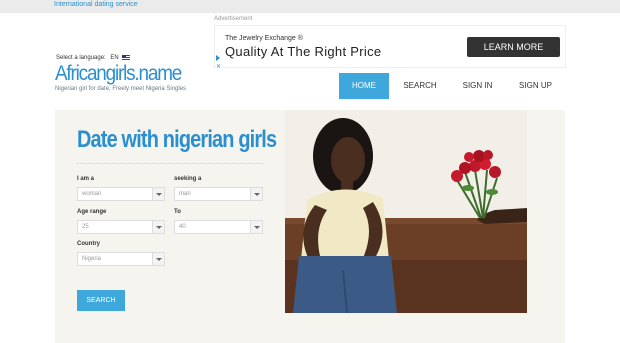  Describe the element at coordinates (182, 227) in the screenshot. I see `age-to-value: 40` at that location.